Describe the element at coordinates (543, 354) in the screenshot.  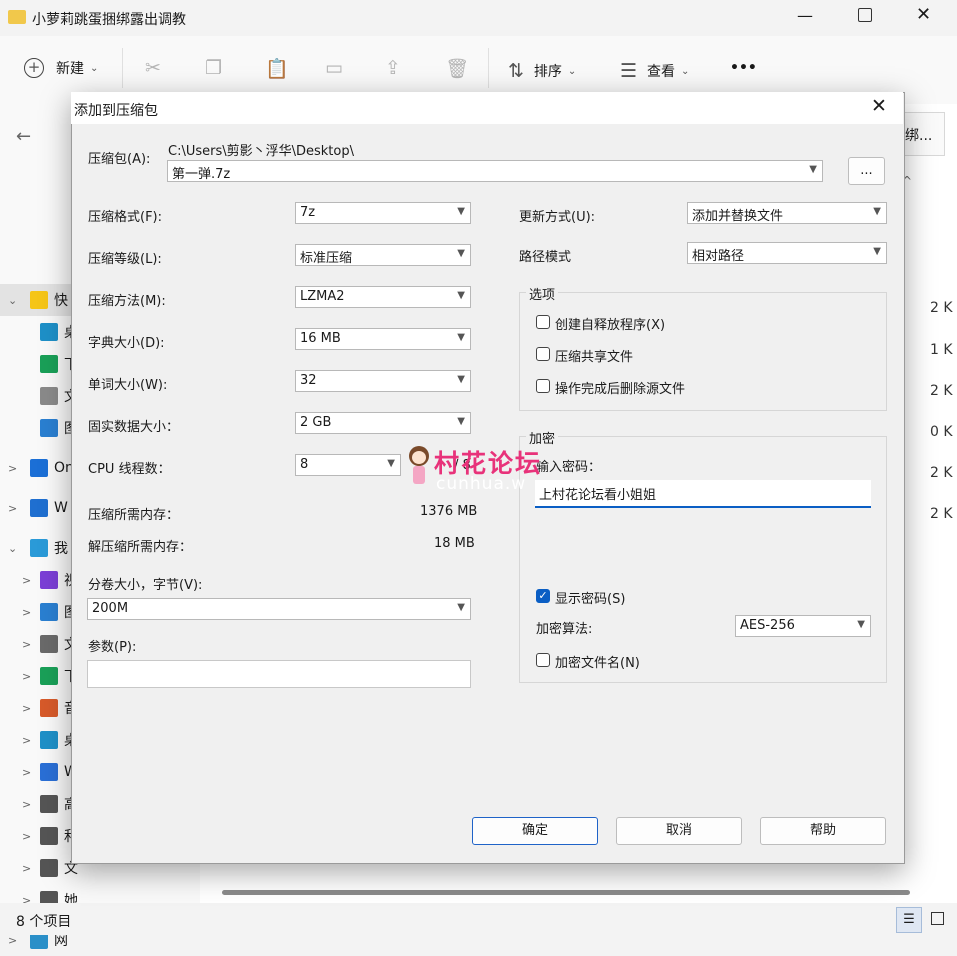
I see `shared-checkbox` at that location.